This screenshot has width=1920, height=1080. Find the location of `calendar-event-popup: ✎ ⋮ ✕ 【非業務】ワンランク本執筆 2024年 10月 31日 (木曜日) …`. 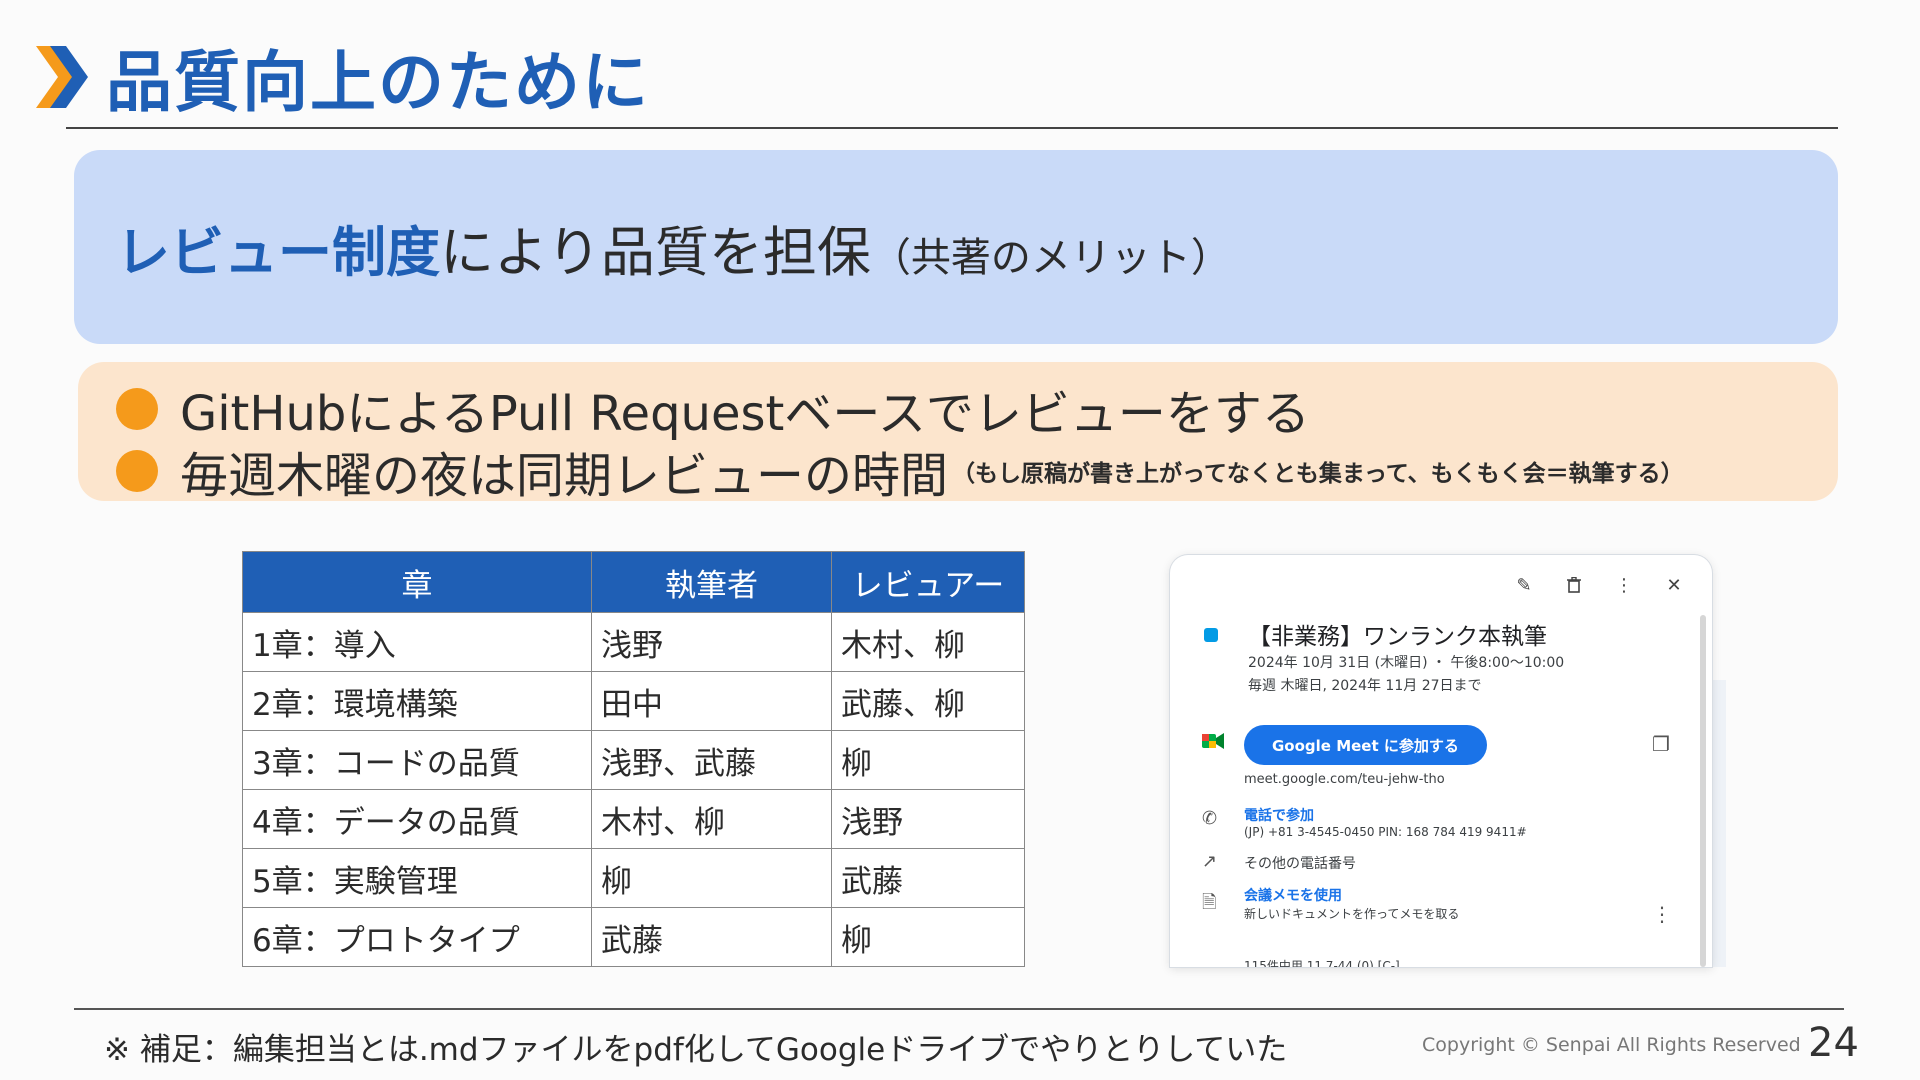

calendar-event-popup: ✎ ⋮ ✕ 【非業務】ワンランク本執筆 2024年 10月 31日 (木曜日) … is located at coordinates (1441, 761).